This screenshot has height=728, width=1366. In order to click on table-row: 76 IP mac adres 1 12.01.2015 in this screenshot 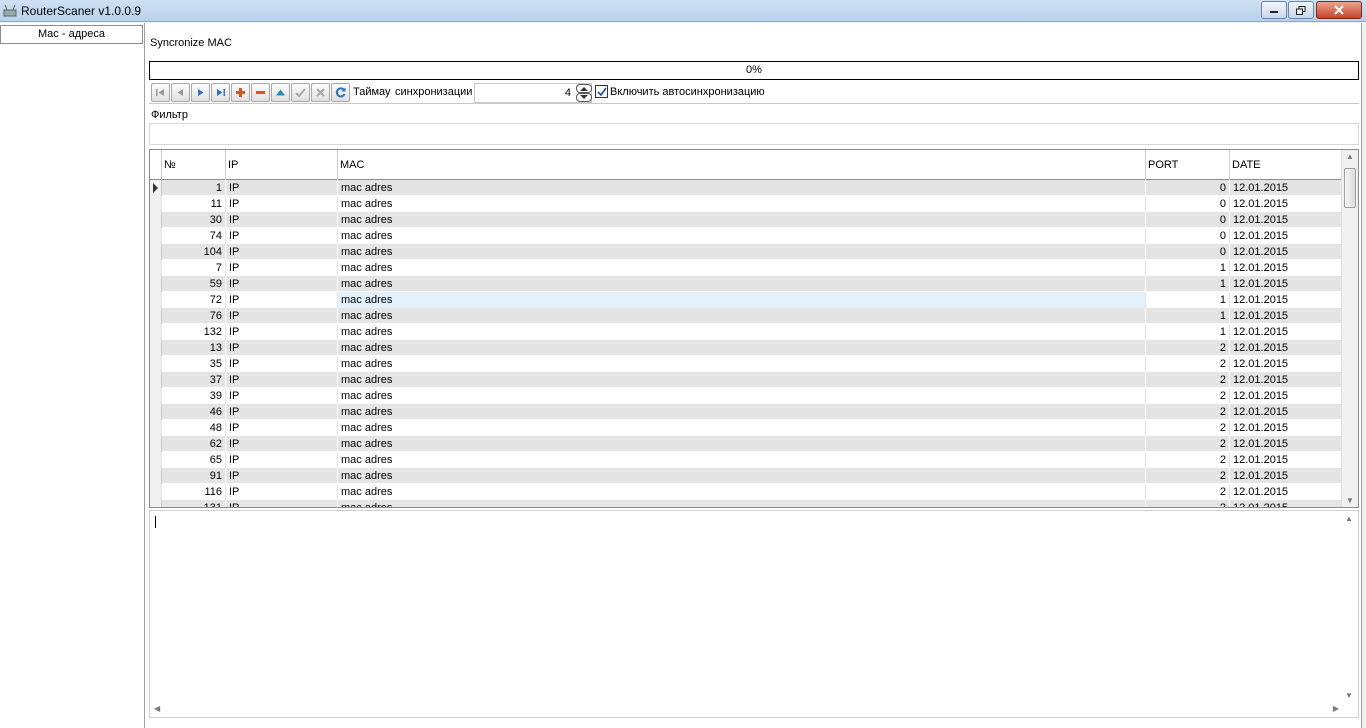, I will do `click(746, 316)`.